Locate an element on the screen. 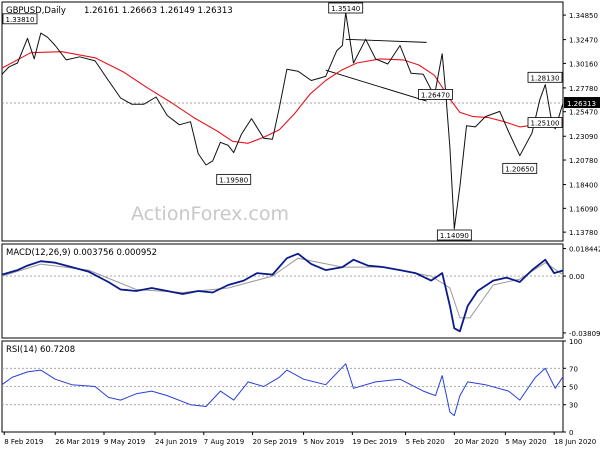 The image size is (600, 450). rsi-y-tick-label: 50 is located at coordinates (573, 388).